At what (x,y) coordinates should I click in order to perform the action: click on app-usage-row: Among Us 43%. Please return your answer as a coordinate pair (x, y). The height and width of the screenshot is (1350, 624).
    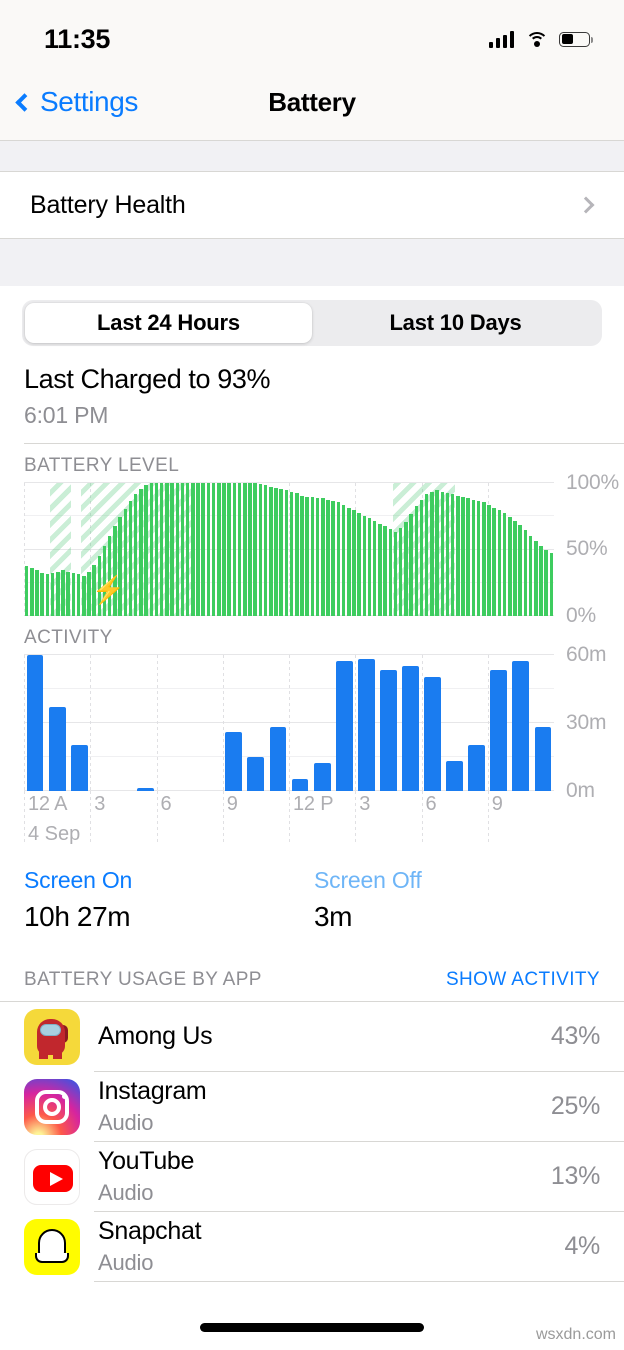
    Looking at the image, I should click on (312, 1037).